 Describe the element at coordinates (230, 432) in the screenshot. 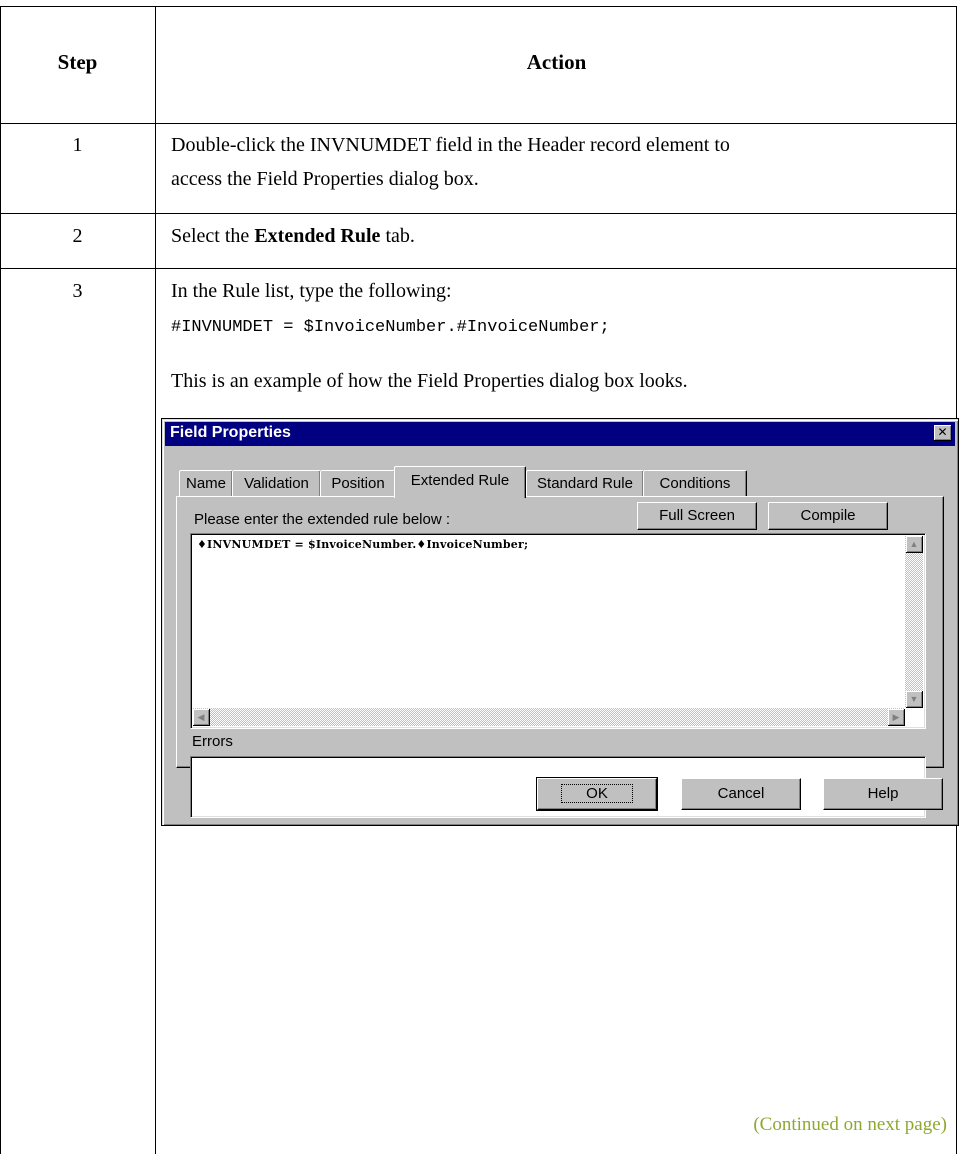

I see `dialog-title: Field Properties` at that location.